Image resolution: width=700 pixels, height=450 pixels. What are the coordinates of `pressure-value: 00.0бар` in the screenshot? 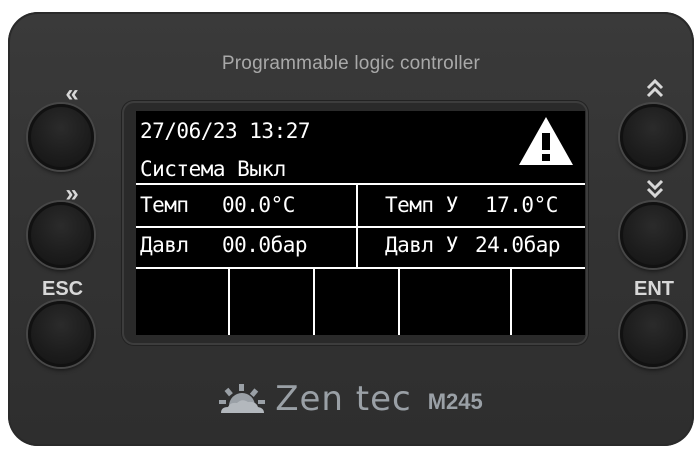 It's located at (265, 245).